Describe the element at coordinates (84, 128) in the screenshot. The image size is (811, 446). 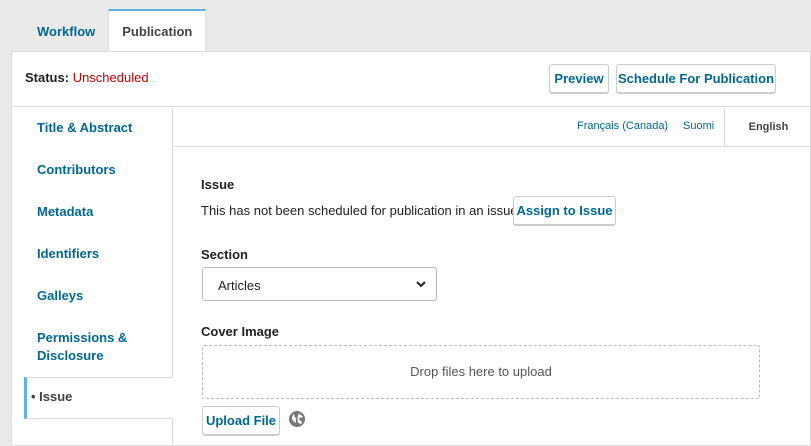
I see `sidebar-item-title-abstract: Title & Abstract` at that location.